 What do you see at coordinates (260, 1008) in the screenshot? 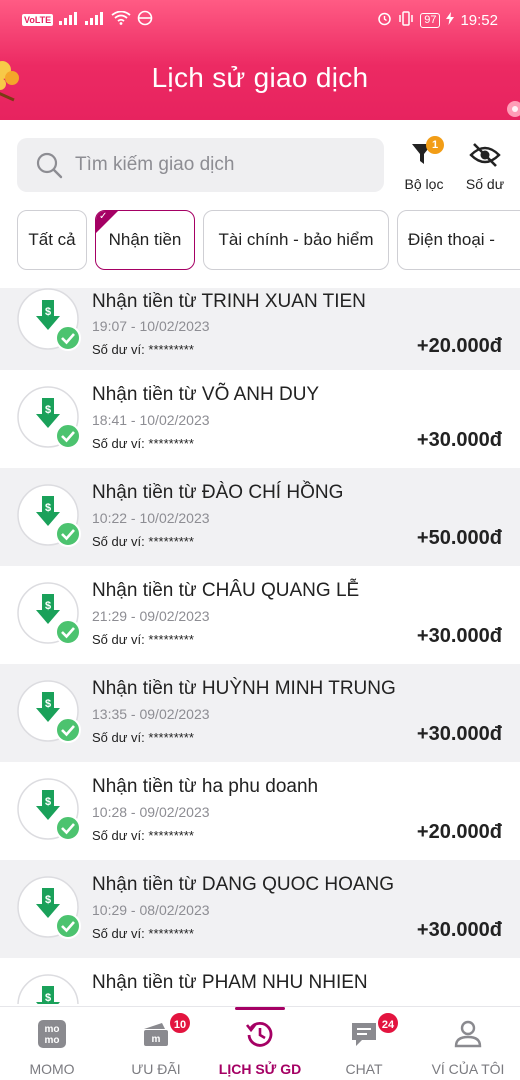
I see `active-tab-indicator` at bounding box center [260, 1008].